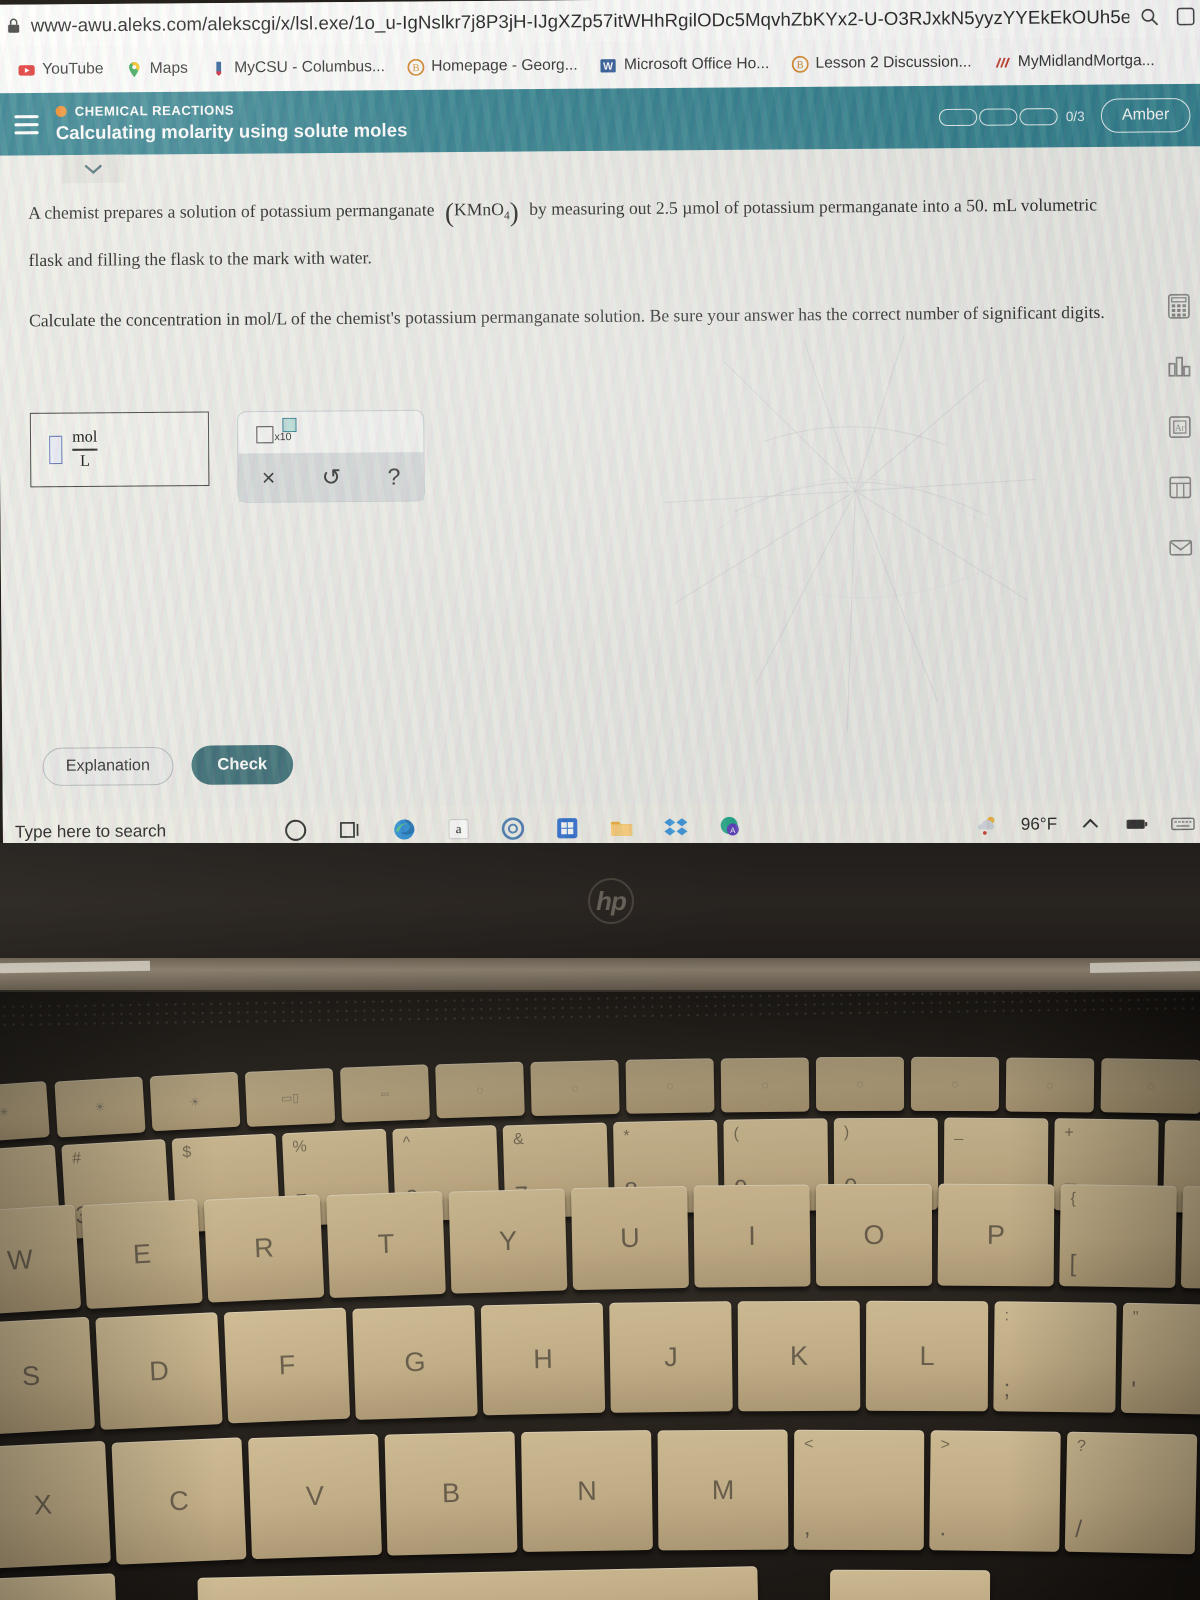 This screenshot has height=1600, width=1200. Describe the element at coordinates (1055, 1357) in the screenshot. I see `key-semicolon: :;` at that location.